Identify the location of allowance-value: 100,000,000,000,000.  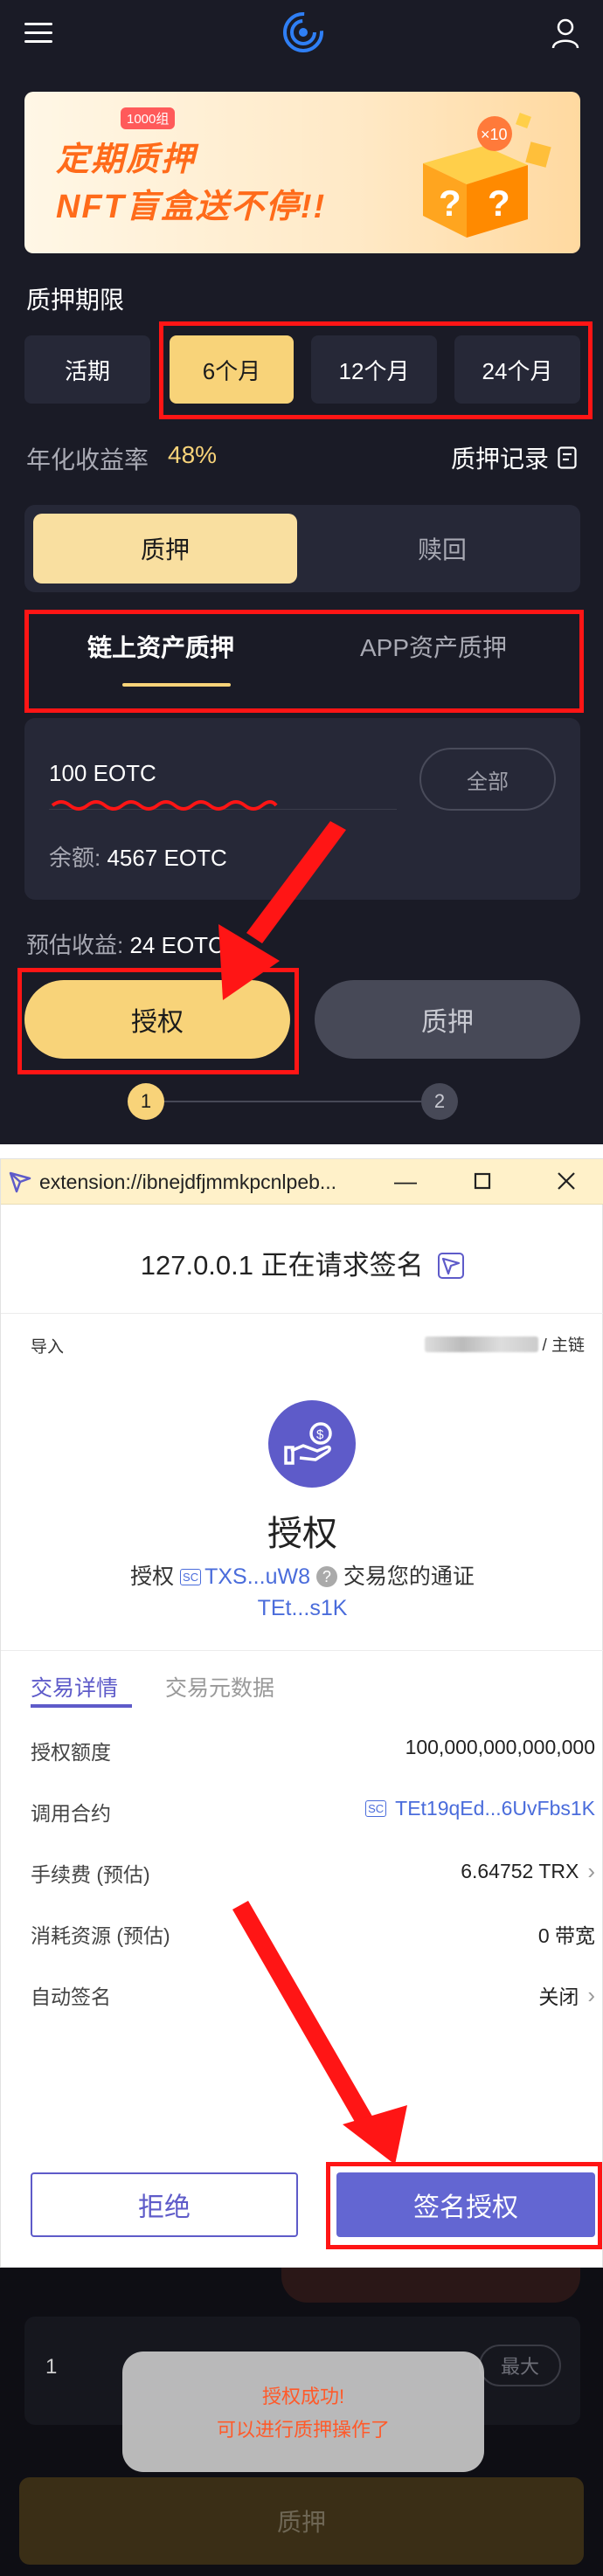
(500, 1747).